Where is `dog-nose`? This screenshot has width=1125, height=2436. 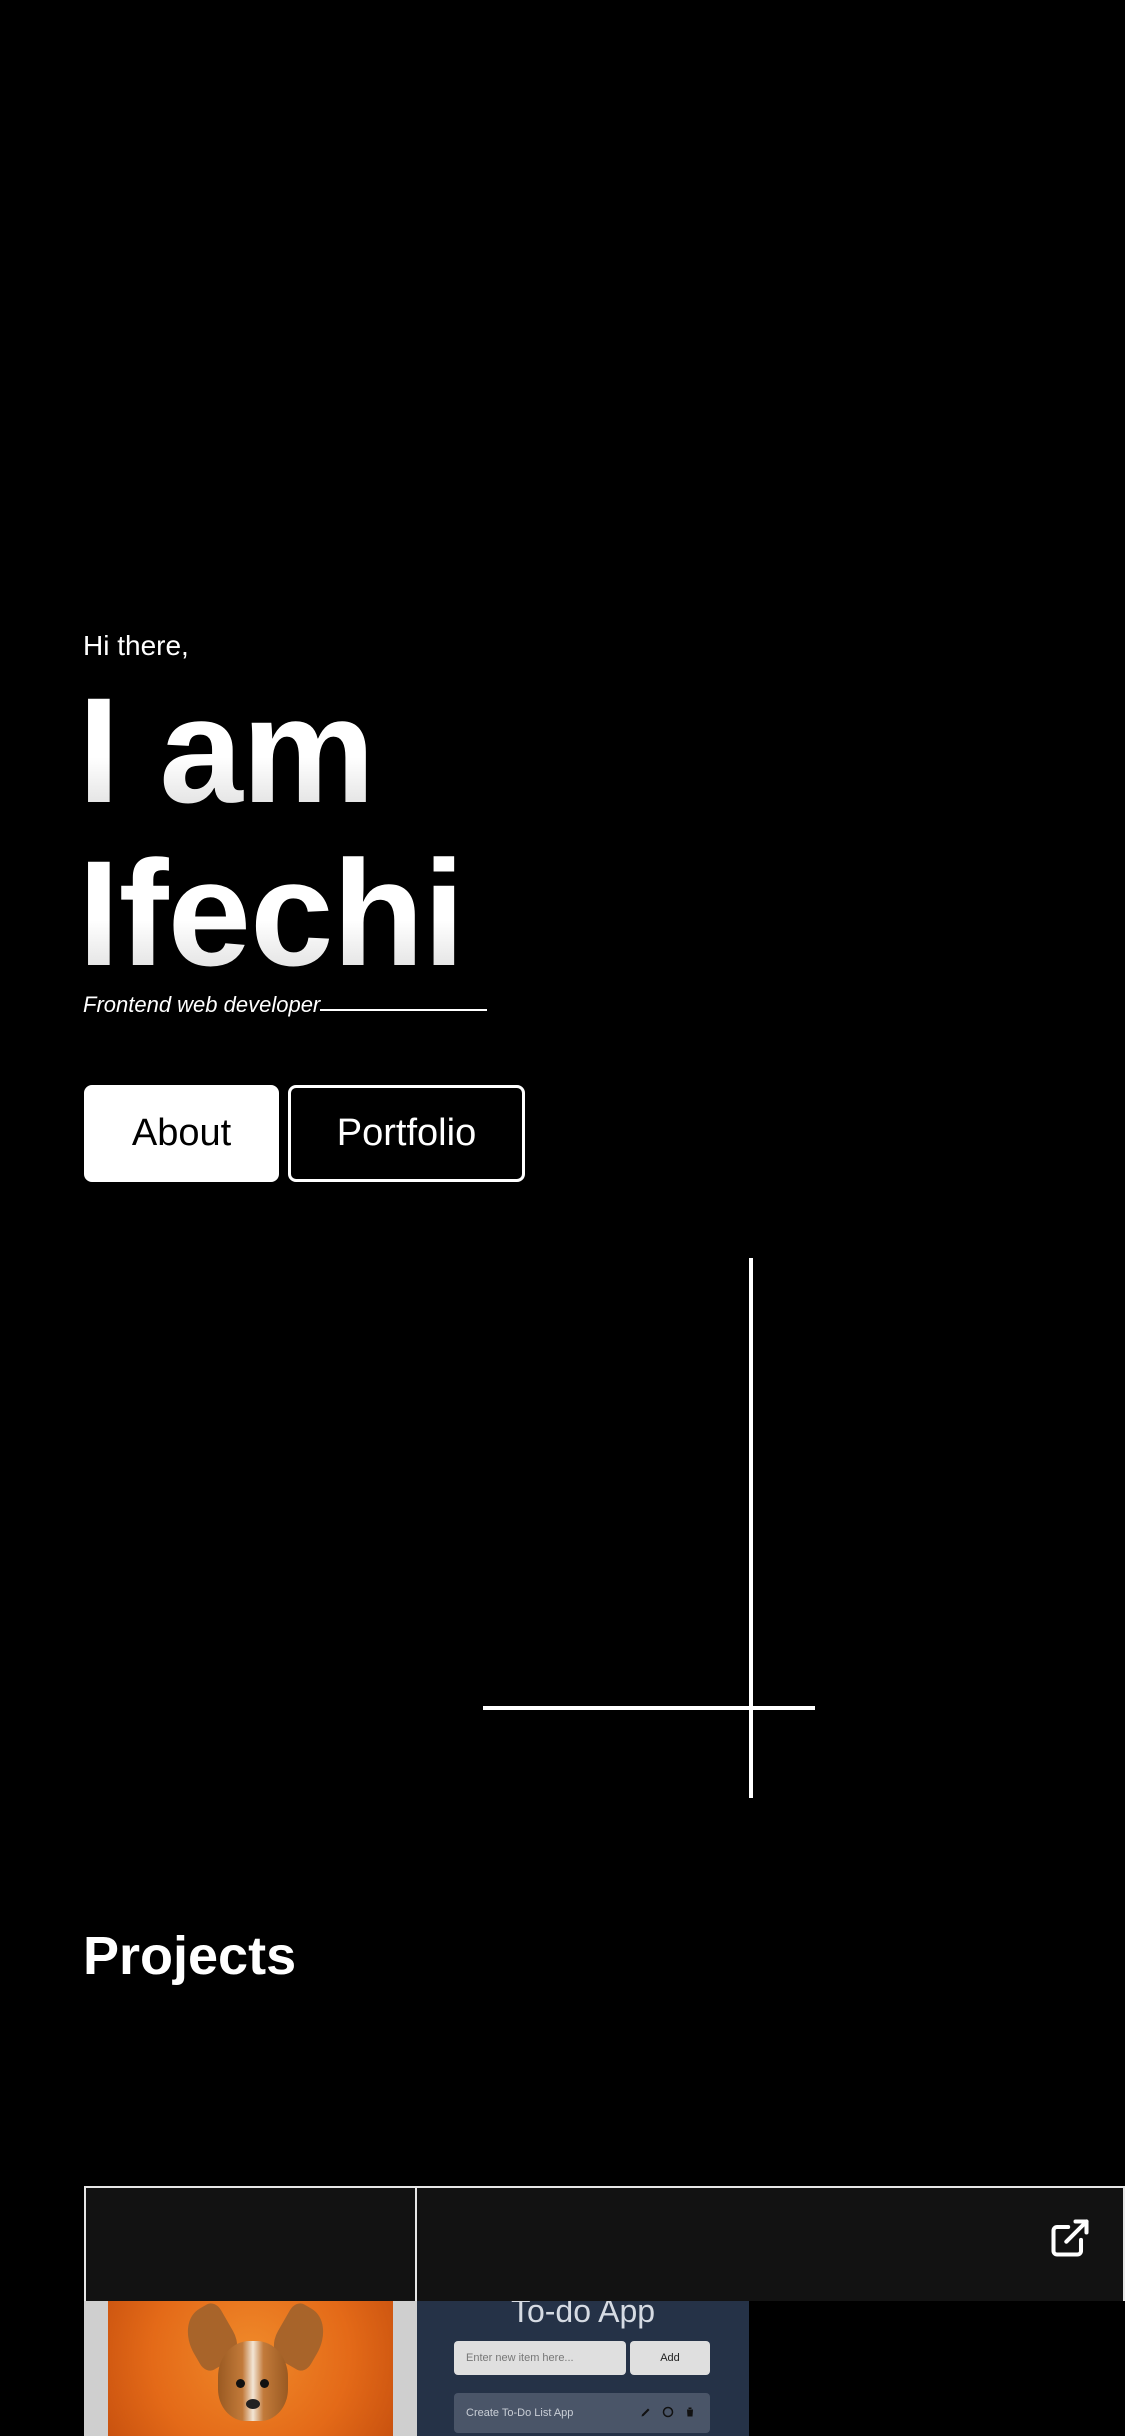
dog-nose is located at coordinates (253, 2404).